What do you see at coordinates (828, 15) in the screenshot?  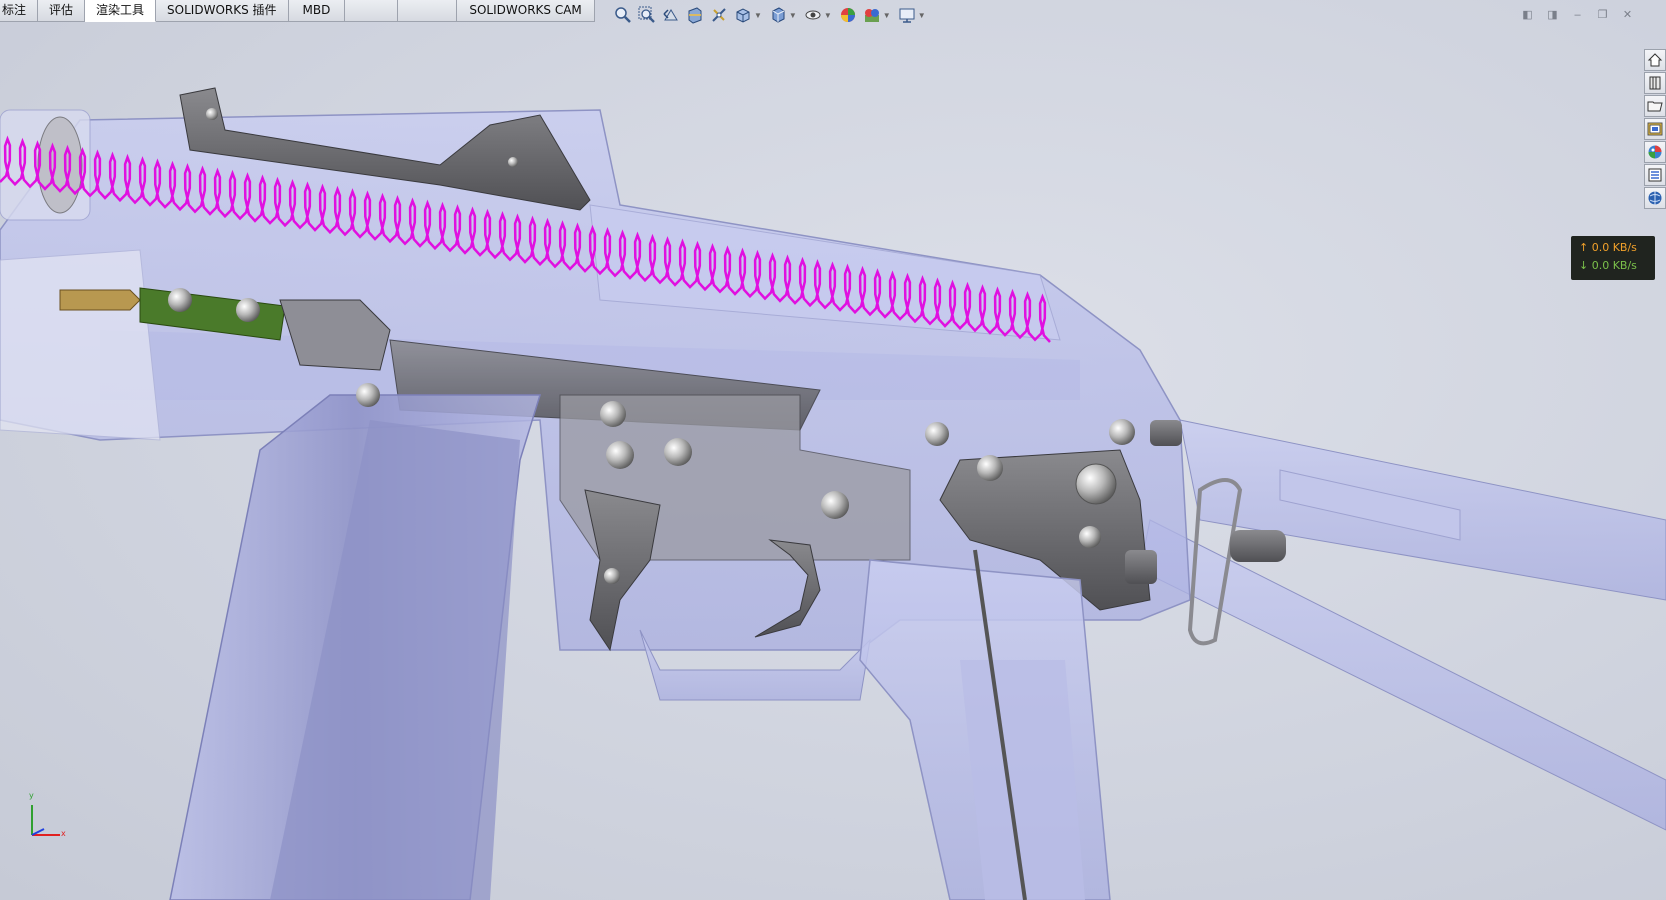 I see `hide-show-dropdown-icon: ▼` at bounding box center [828, 15].